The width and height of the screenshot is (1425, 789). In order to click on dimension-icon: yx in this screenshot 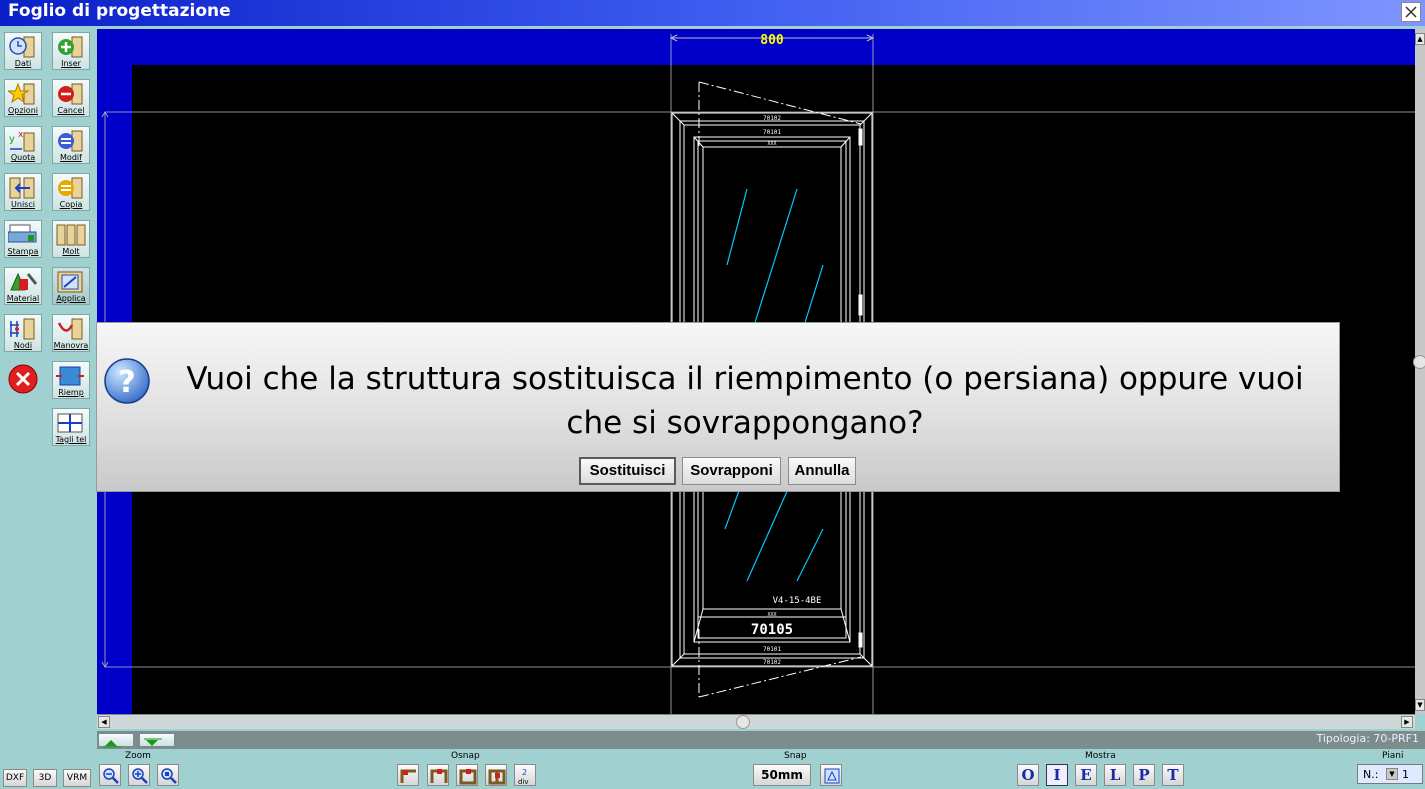, I will do `click(22, 141)`.